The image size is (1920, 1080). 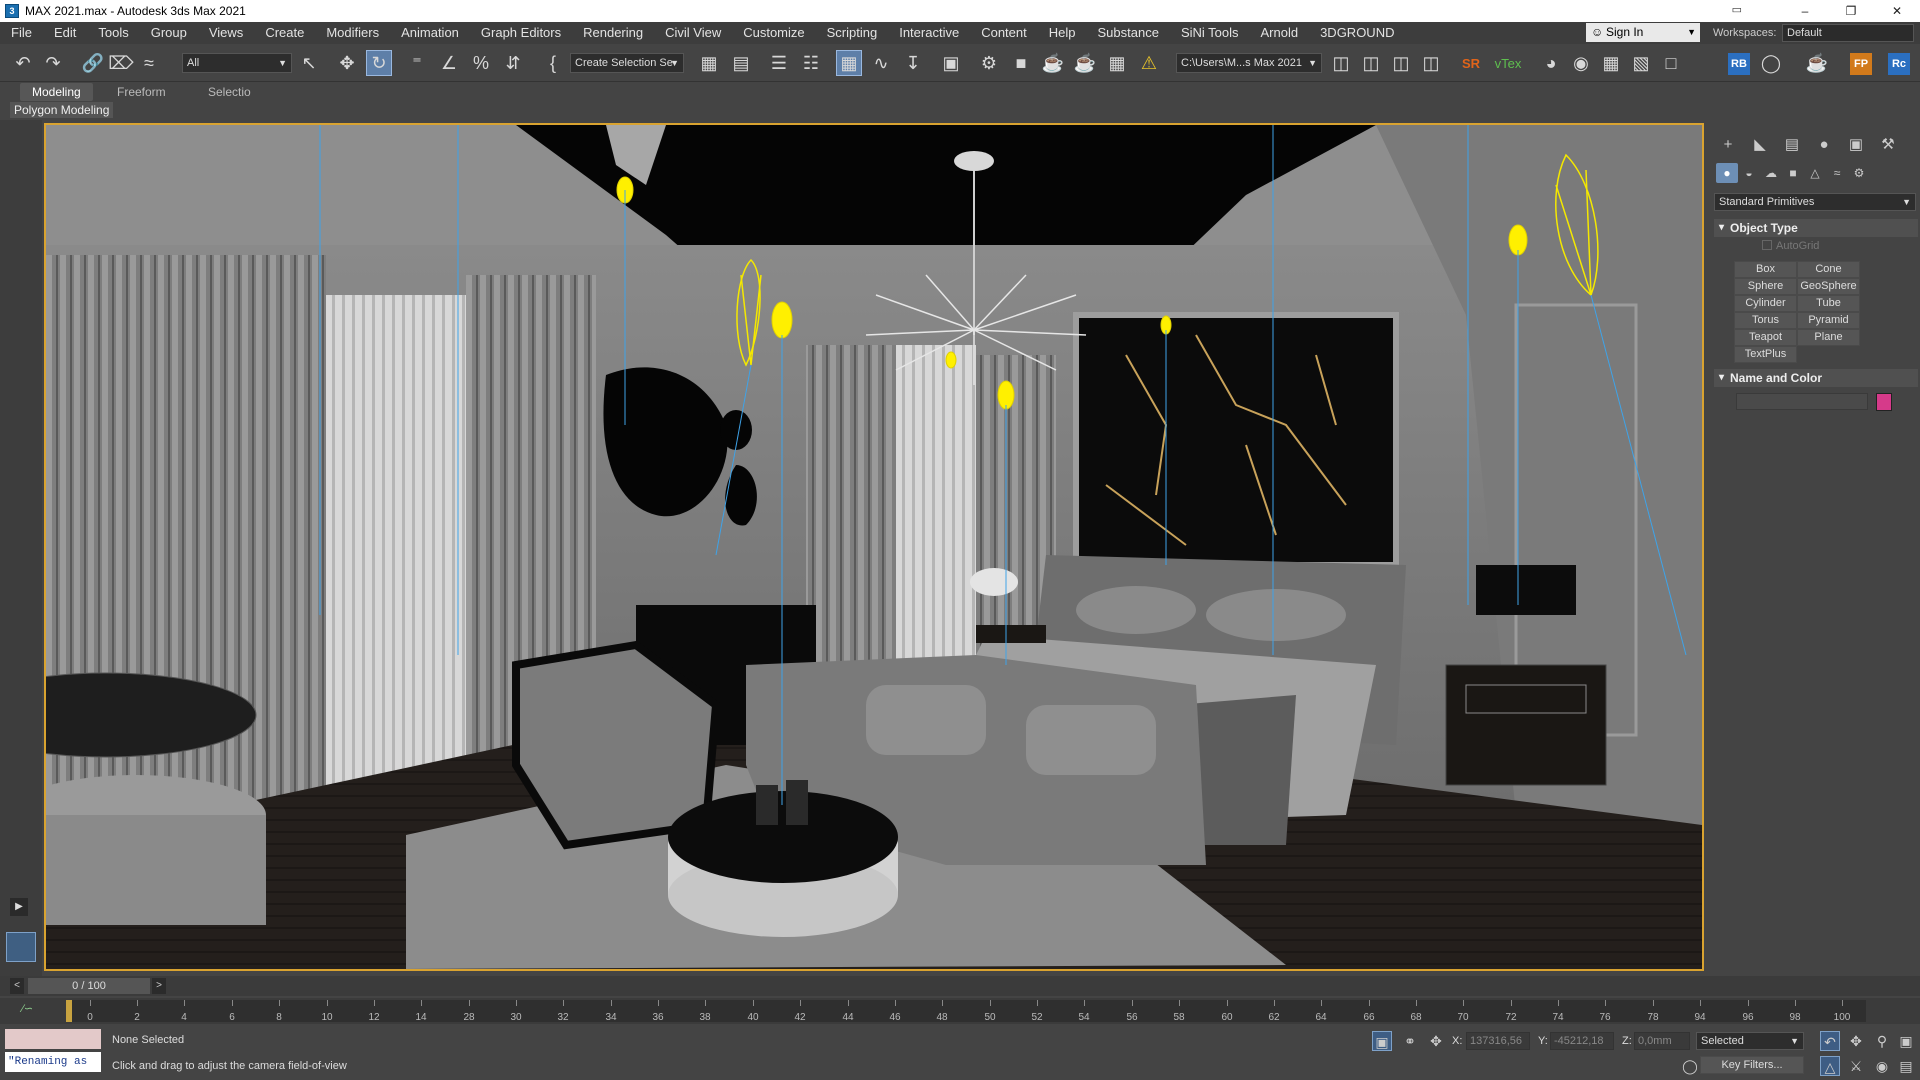 What do you see at coordinates (21, 947) in the screenshot?
I see `viewport-layout-tab-icon` at bounding box center [21, 947].